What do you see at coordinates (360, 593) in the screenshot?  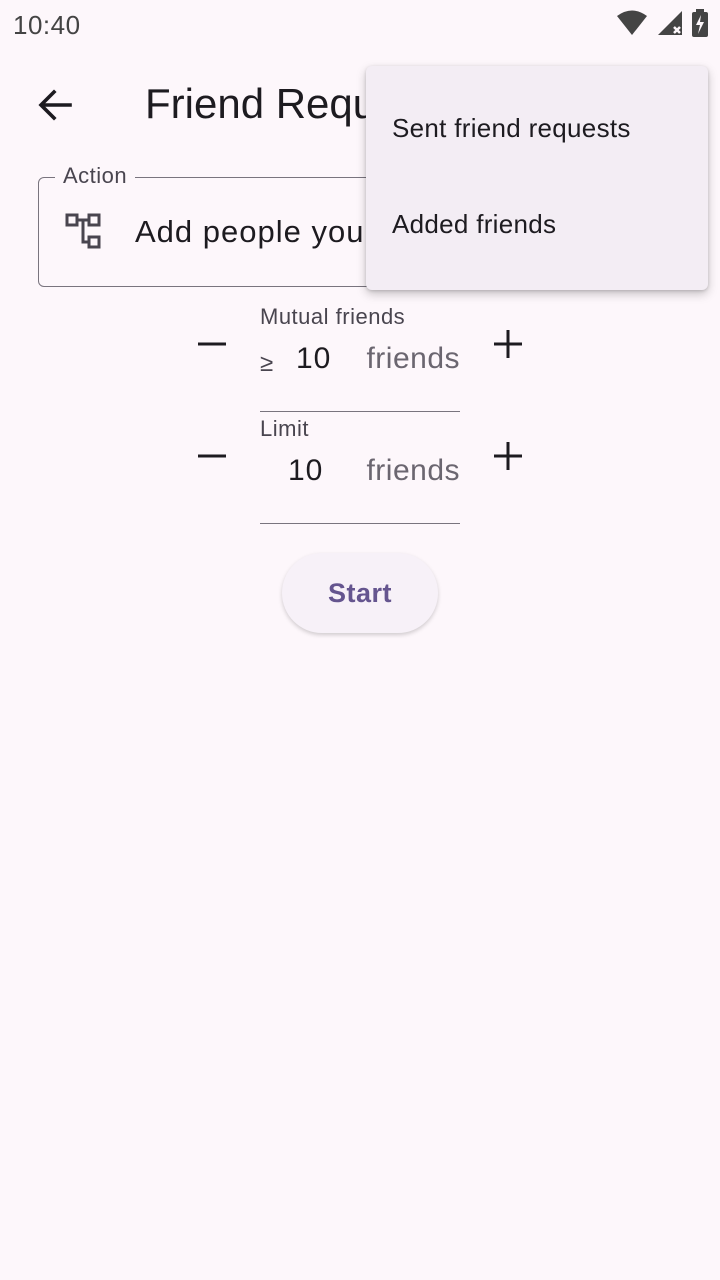 I see `start-button: Start` at bounding box center [360, 593].